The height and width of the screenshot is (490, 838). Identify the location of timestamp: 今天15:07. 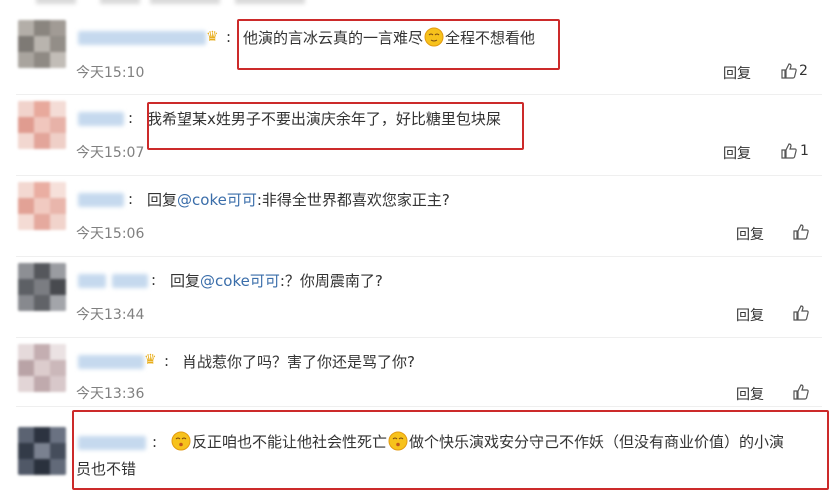
(110, 153).